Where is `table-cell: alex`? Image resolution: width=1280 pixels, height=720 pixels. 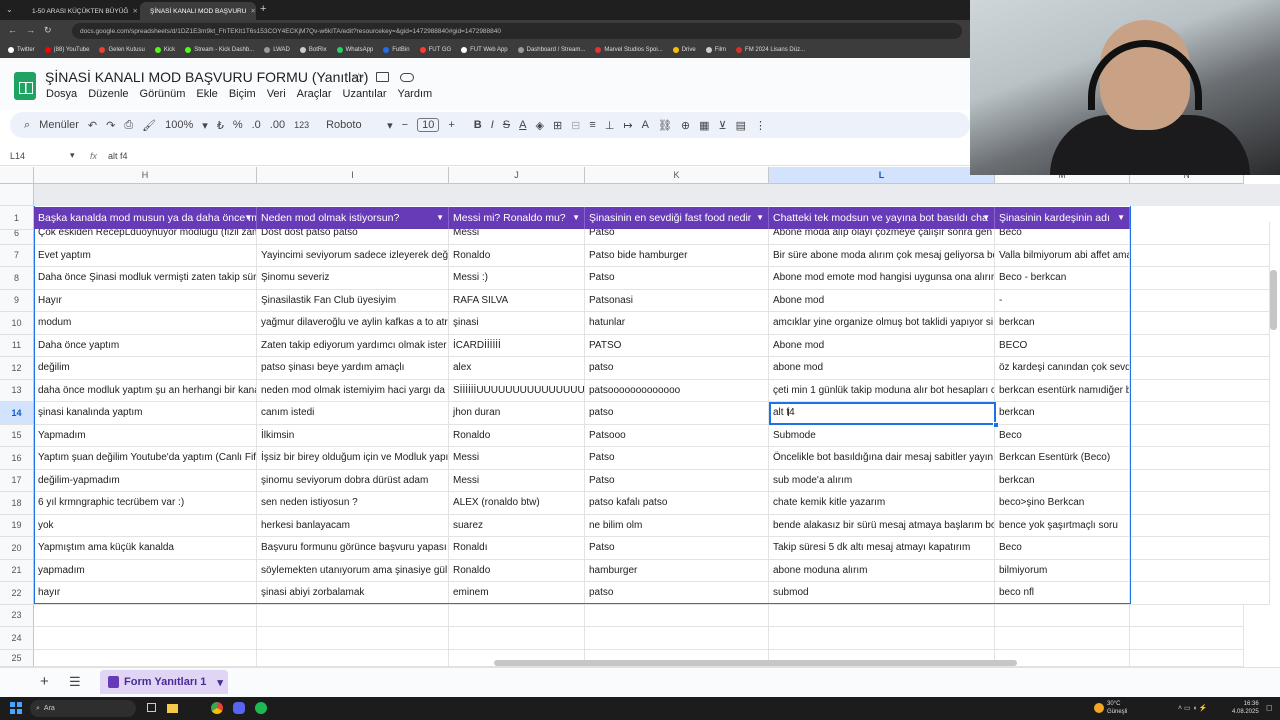
table-cell: alex is located at coordinates (517, 368).